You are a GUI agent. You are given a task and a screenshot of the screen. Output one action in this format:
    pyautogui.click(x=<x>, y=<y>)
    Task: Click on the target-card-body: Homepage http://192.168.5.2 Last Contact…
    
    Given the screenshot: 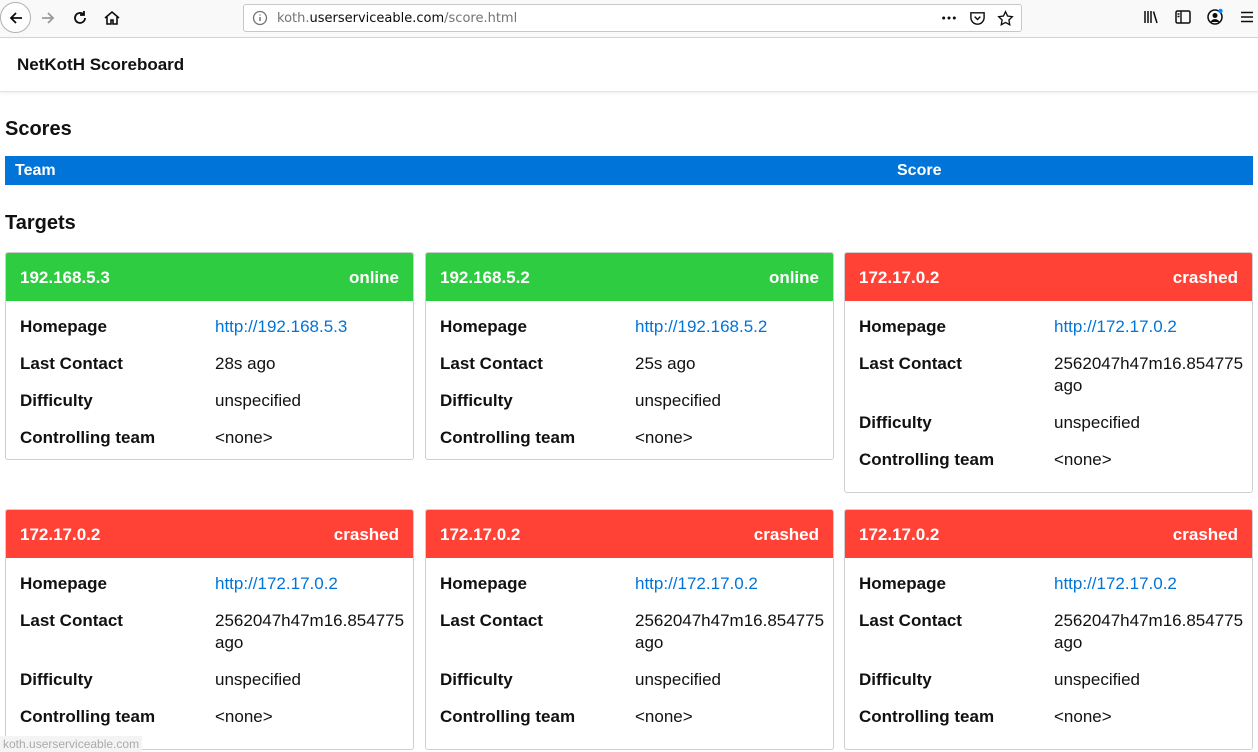 What is the action you would take?
    pyautogui.click(x=629, y=380)
    